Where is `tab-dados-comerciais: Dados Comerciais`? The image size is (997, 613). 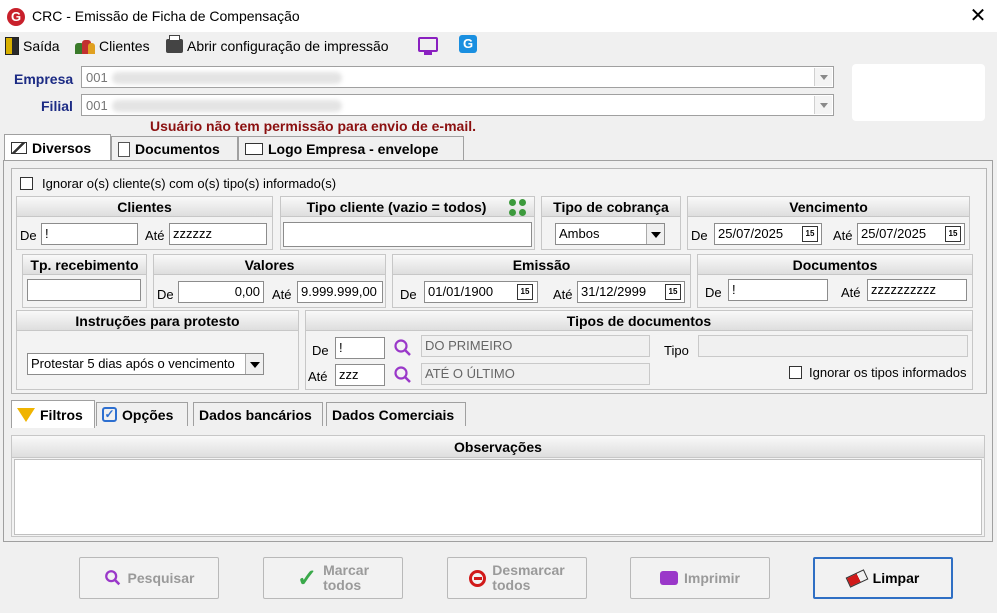
tab-dados-comerciais: Dados Comerciais is located at coordinates (396, 414).